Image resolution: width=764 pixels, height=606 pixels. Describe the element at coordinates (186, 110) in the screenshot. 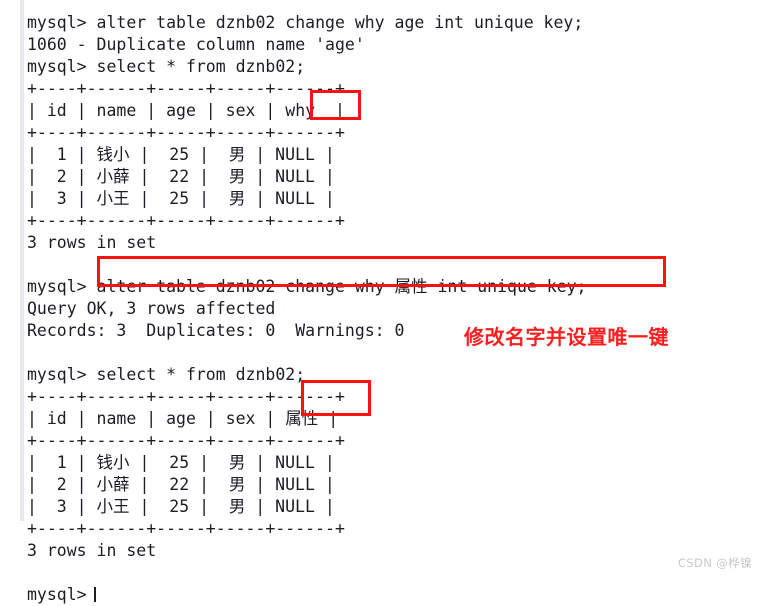

I see `console-line: | id | name | age | sex | why |` at that location.